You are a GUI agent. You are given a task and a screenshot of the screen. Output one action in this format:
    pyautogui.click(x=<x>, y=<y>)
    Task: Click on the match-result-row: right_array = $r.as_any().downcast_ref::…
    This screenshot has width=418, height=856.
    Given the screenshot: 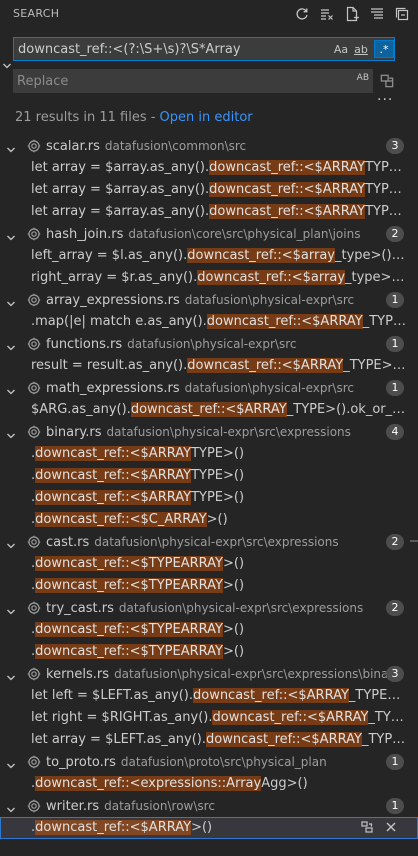 What is the action you would take?
    pyautogui.click(x=209, y=278)
    